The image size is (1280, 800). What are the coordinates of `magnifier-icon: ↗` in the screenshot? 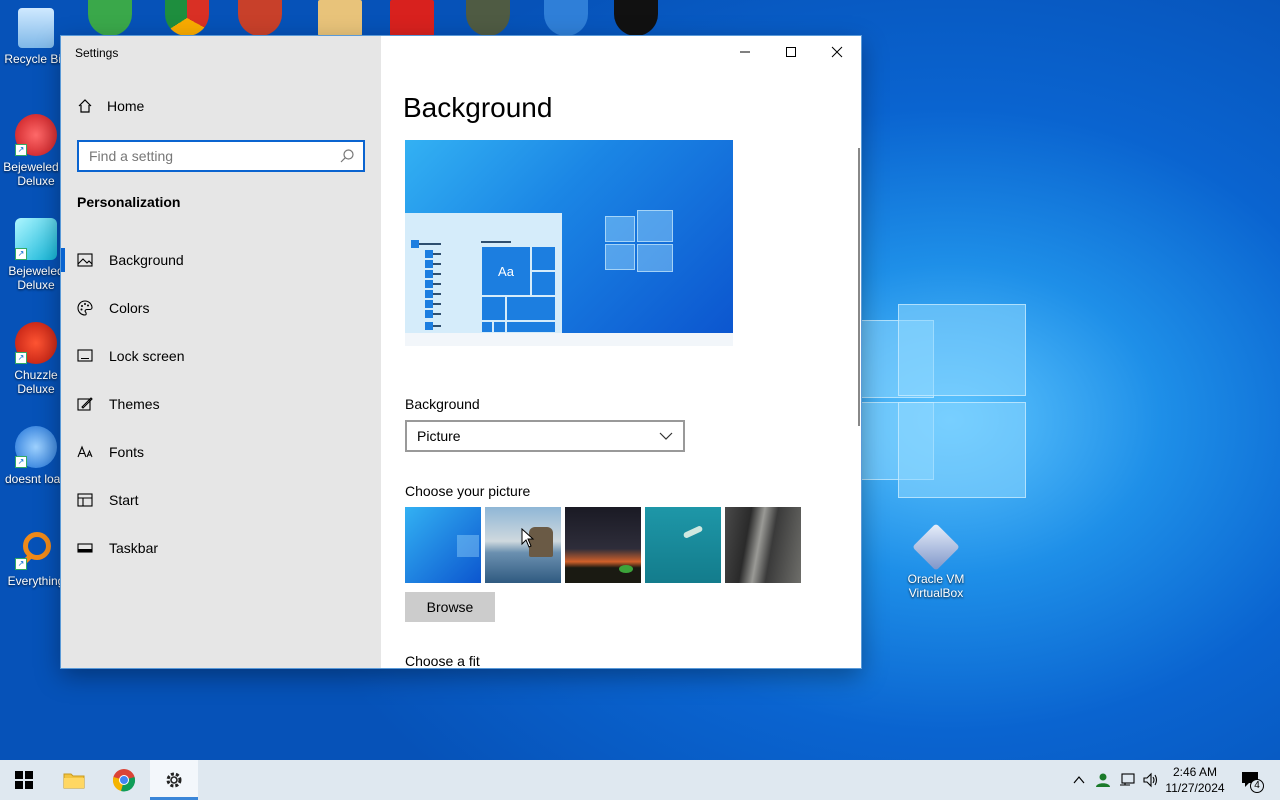 It's located at (36, 549).